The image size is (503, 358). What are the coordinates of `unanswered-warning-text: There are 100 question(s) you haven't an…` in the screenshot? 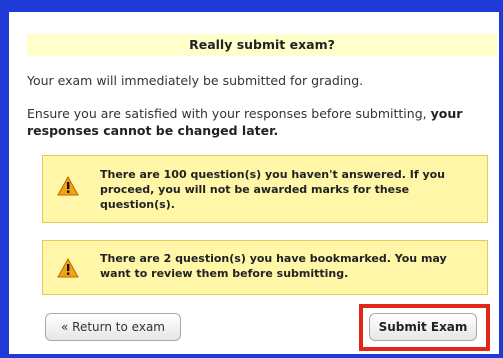 It's located at (273, 189).